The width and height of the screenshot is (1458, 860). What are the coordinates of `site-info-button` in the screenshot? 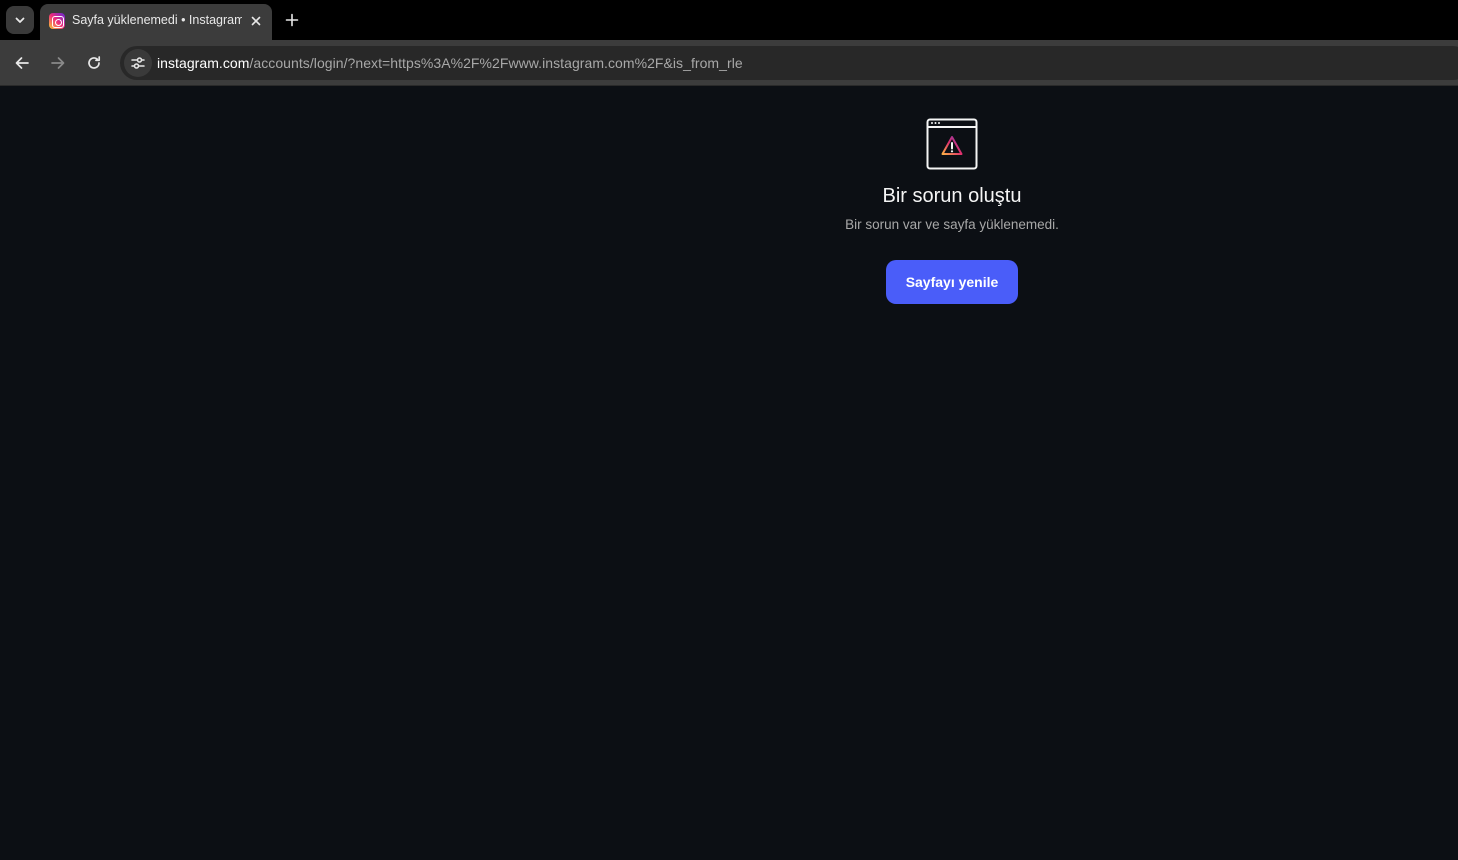 It's located at (138, 63).